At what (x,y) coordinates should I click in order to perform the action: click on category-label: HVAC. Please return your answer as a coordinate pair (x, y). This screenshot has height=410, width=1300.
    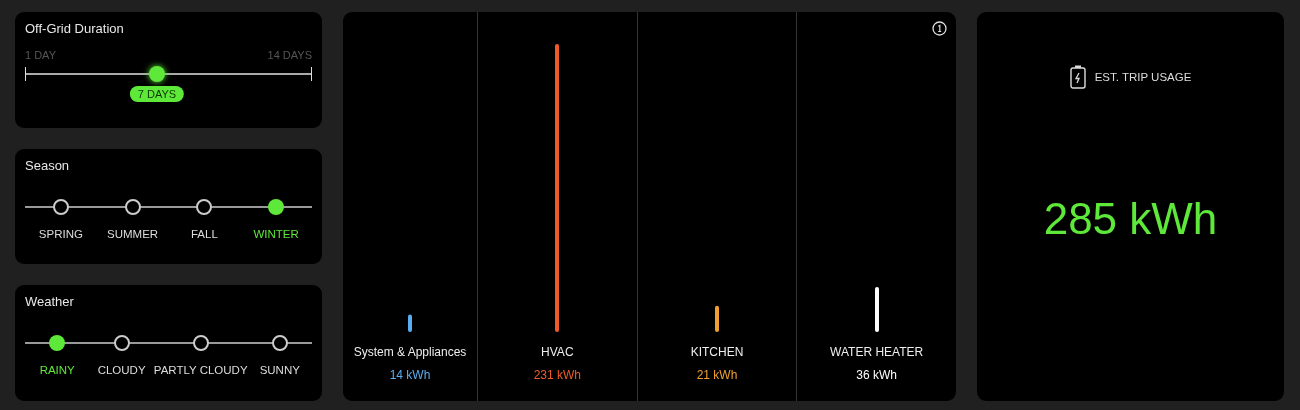
    Looking at the image, I should click on (557, 352).